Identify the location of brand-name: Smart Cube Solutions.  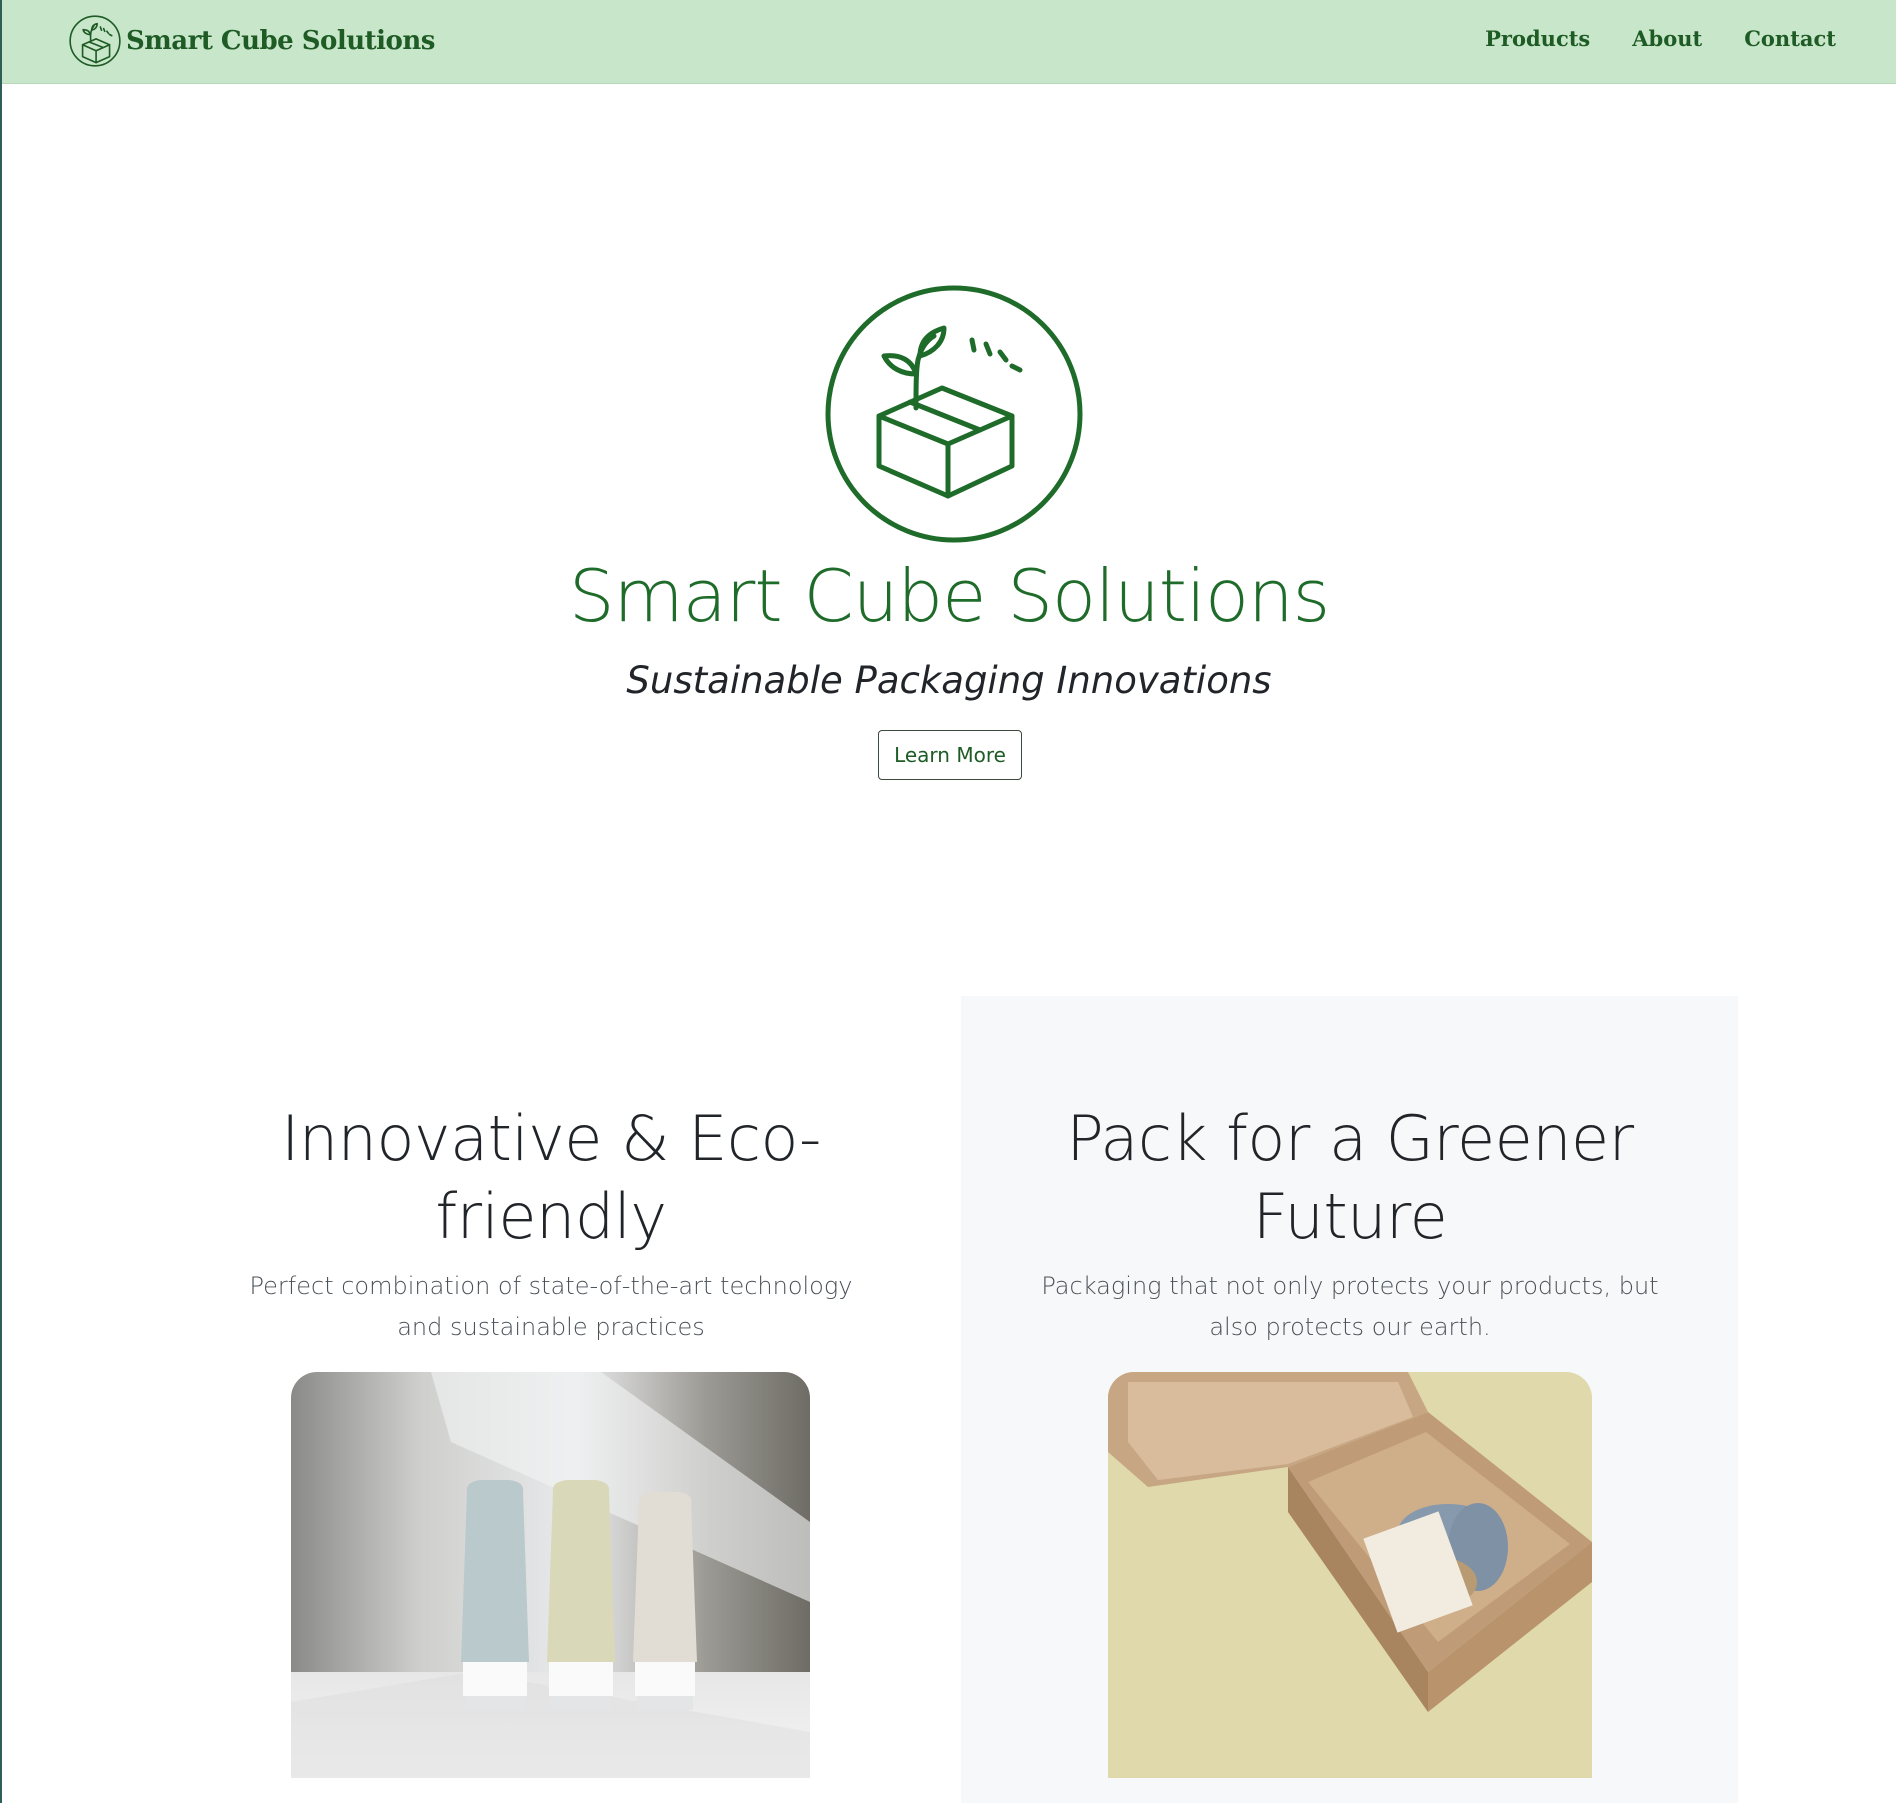
(280, 41).